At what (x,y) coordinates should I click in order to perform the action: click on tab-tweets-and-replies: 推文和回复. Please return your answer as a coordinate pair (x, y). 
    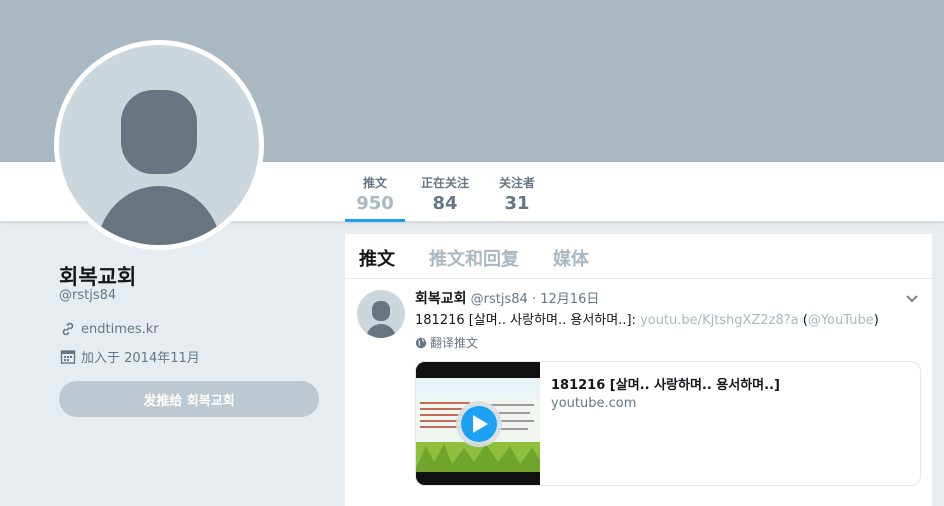
    Looking at the image, I should click on (474, 258).